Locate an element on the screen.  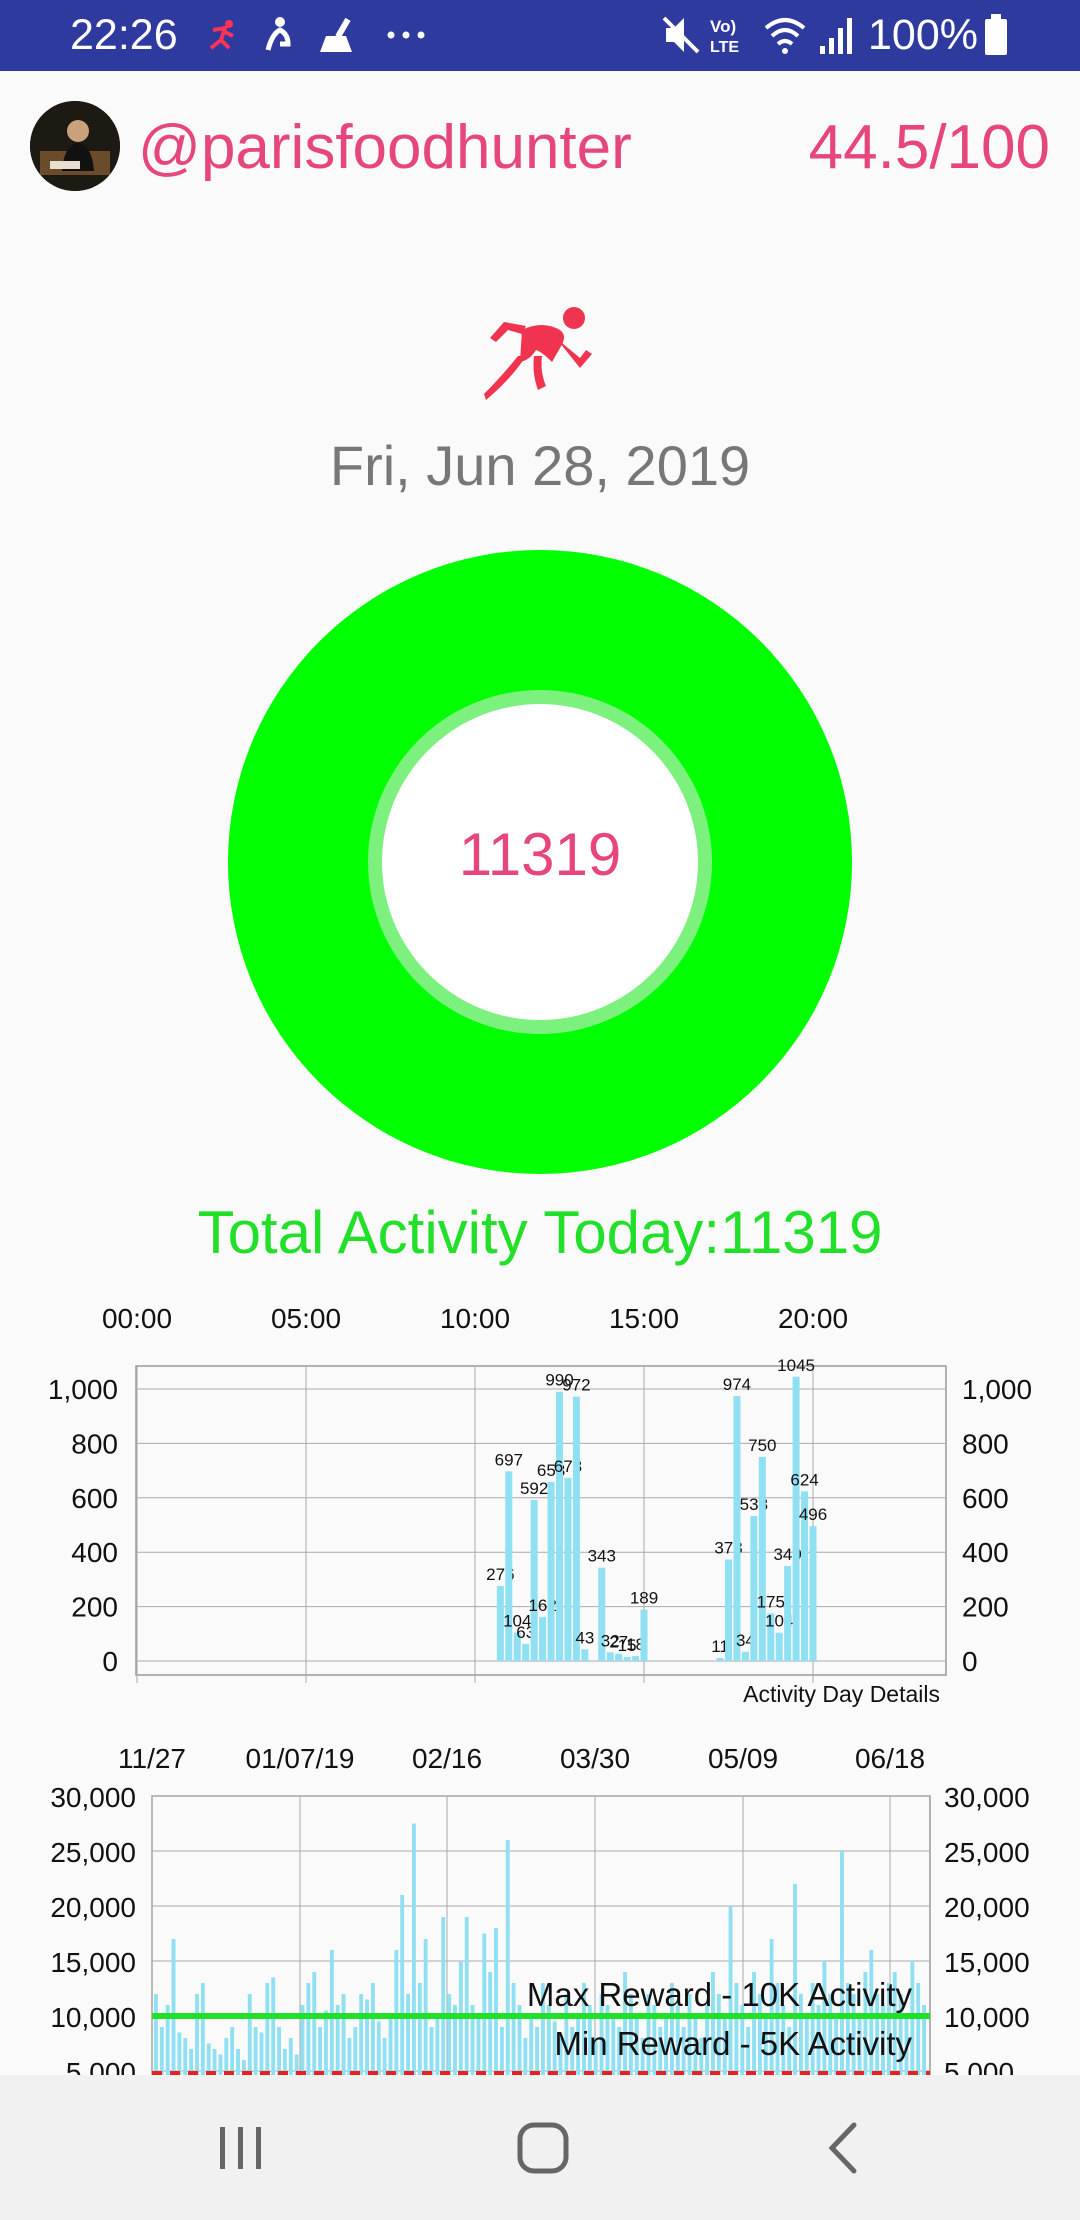
day-chart-y-tick-left: 600 is located at coordinates (94, 1498).